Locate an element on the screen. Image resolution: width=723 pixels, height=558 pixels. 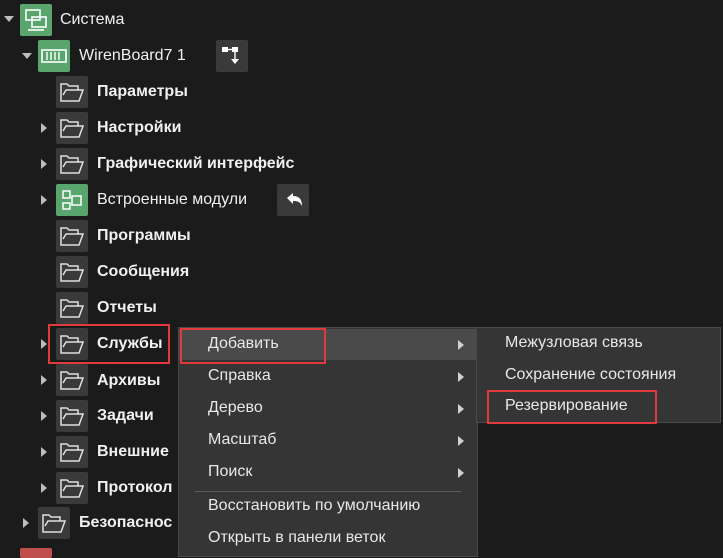
submenu-item-label: Сохранение состояния is located at coordinates (591, 374).